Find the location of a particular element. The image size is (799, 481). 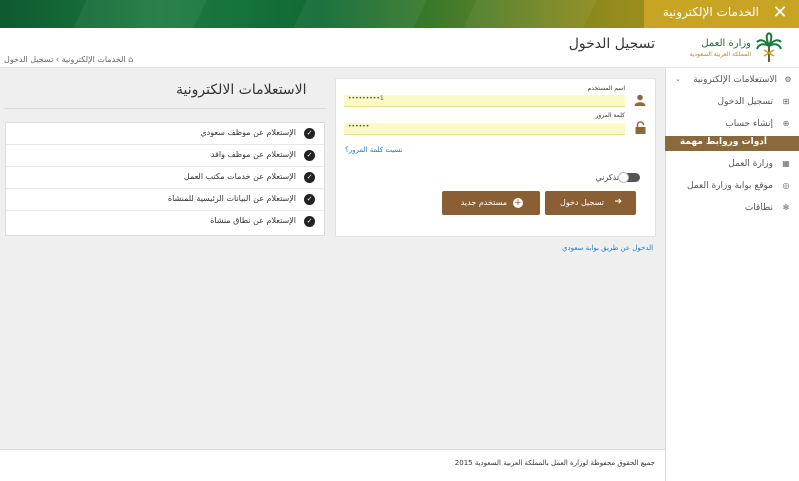

login-button-label: تسجيل دخول is located at coordinates (582, 202).